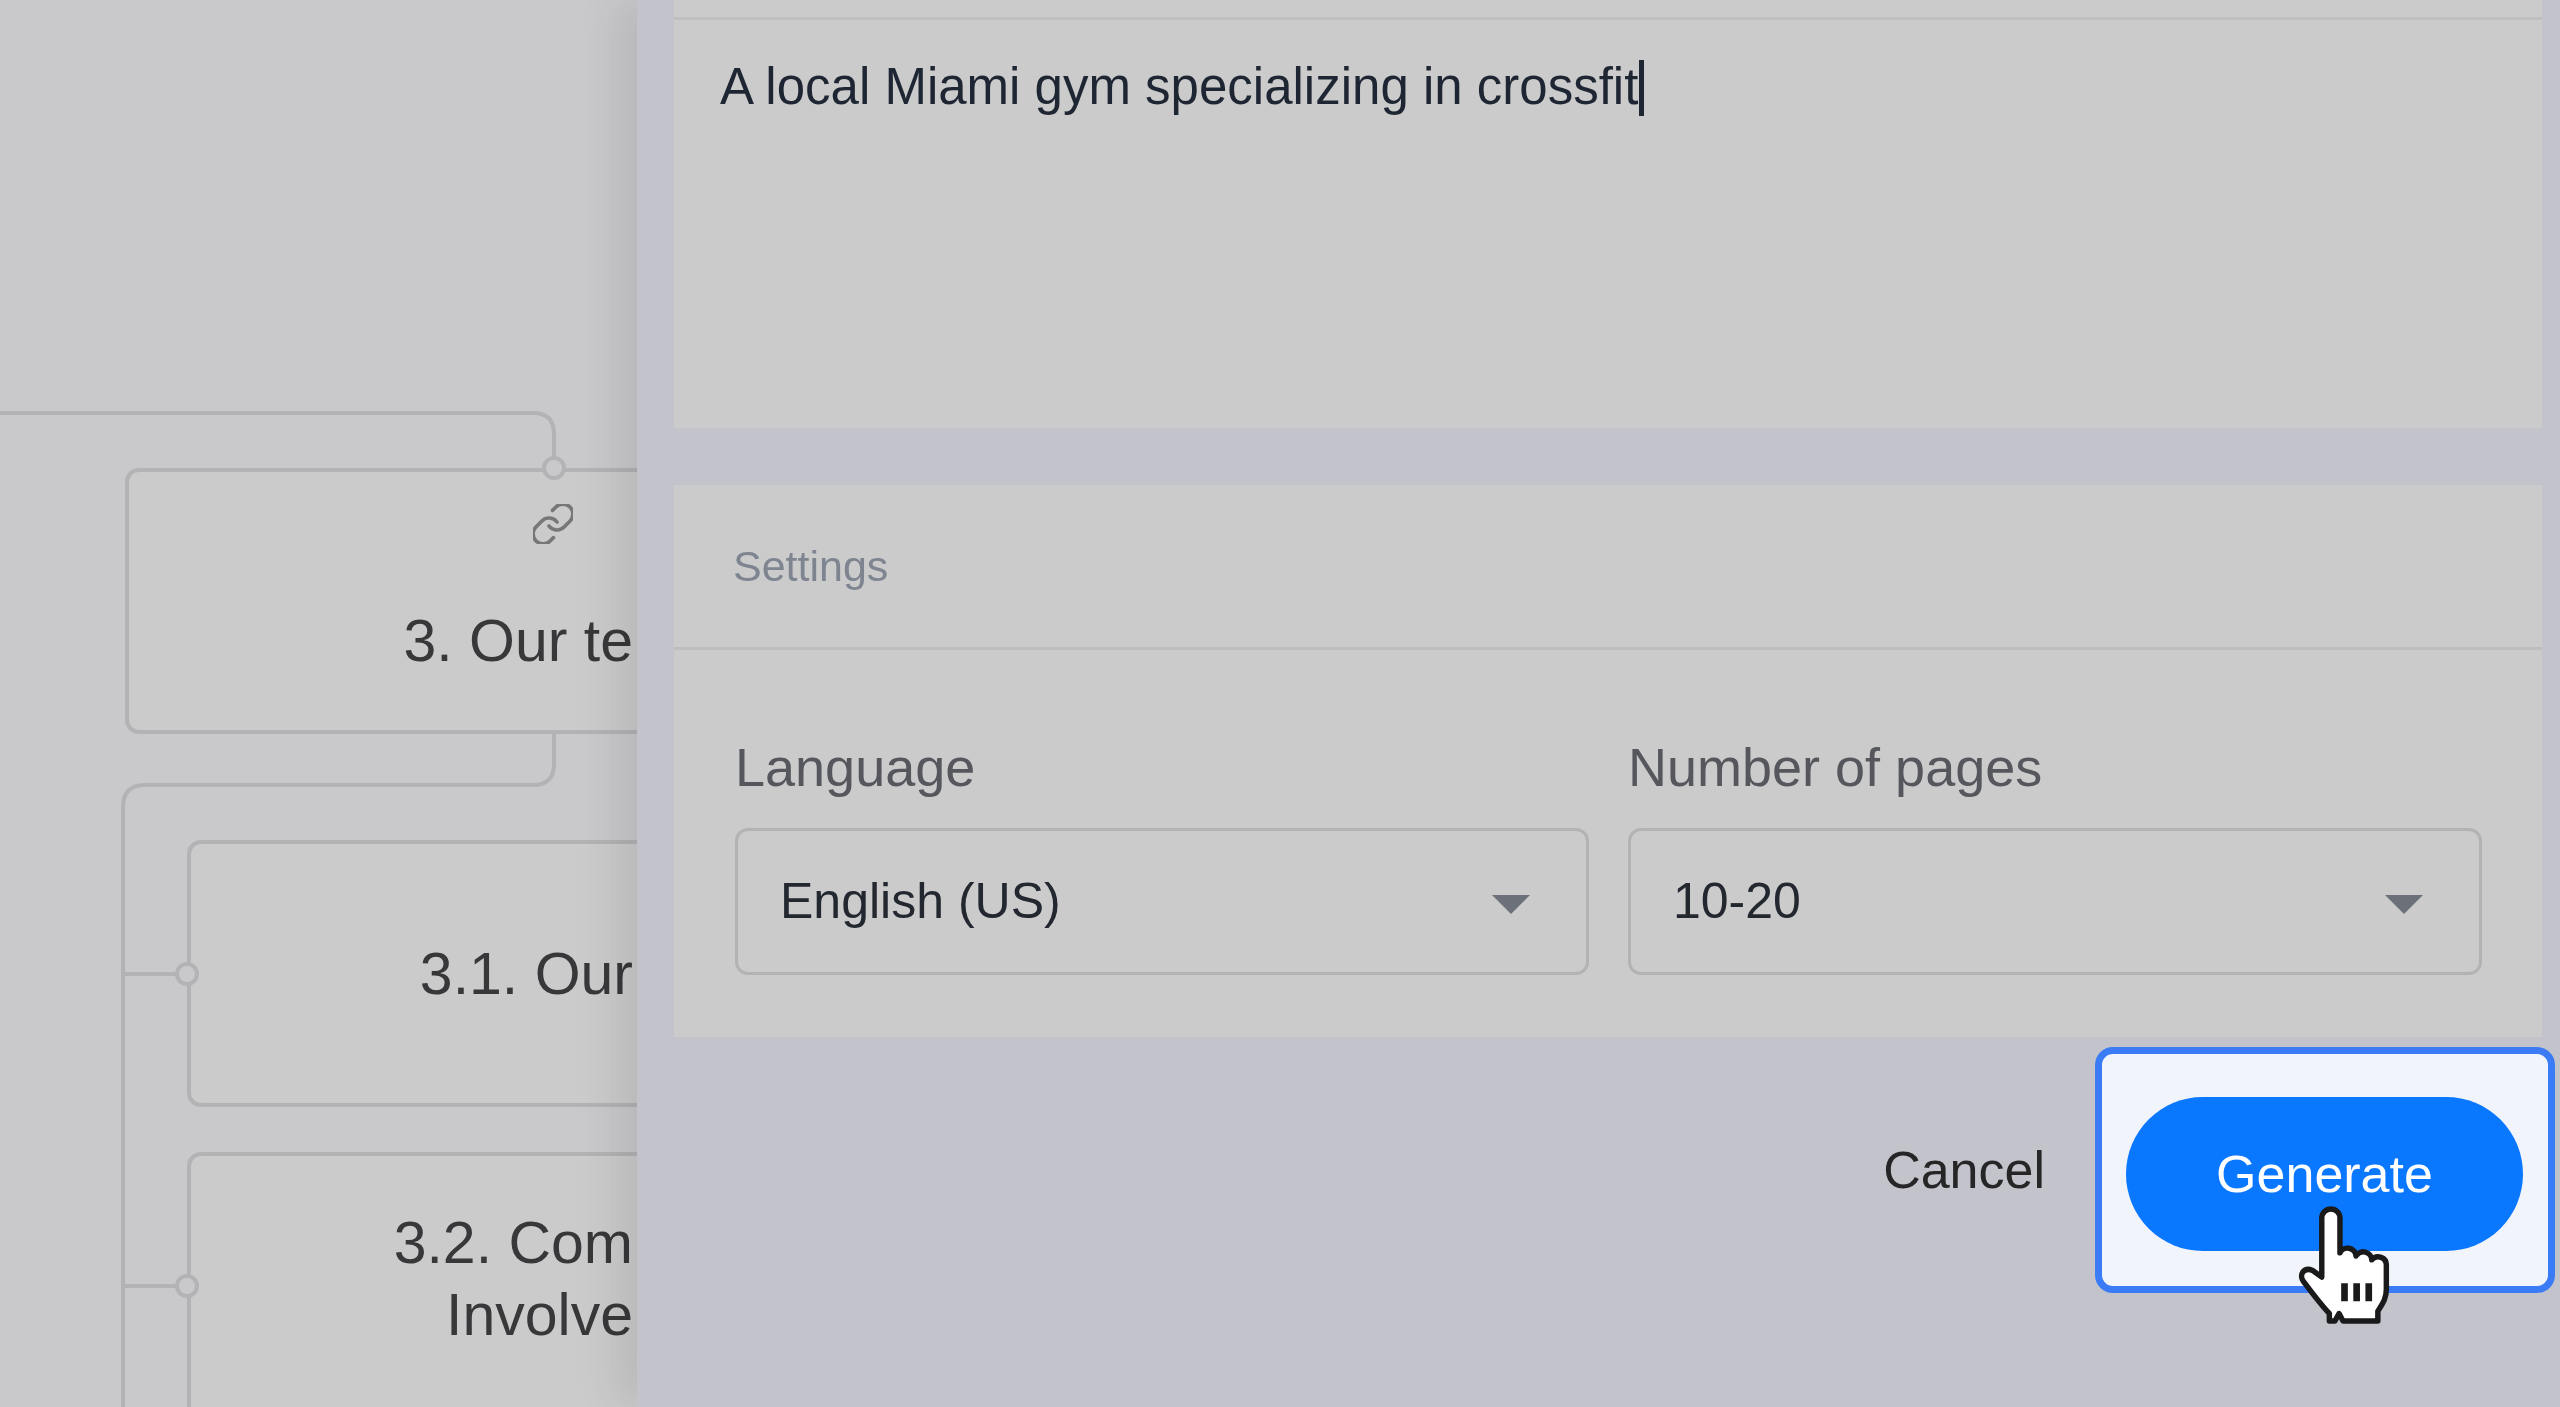 The image size is (2560, 1407). What do you see at coordinates (811, 566) in the screenshot?
I see `settings-heading: Settings` at bounding box center [811, 566].